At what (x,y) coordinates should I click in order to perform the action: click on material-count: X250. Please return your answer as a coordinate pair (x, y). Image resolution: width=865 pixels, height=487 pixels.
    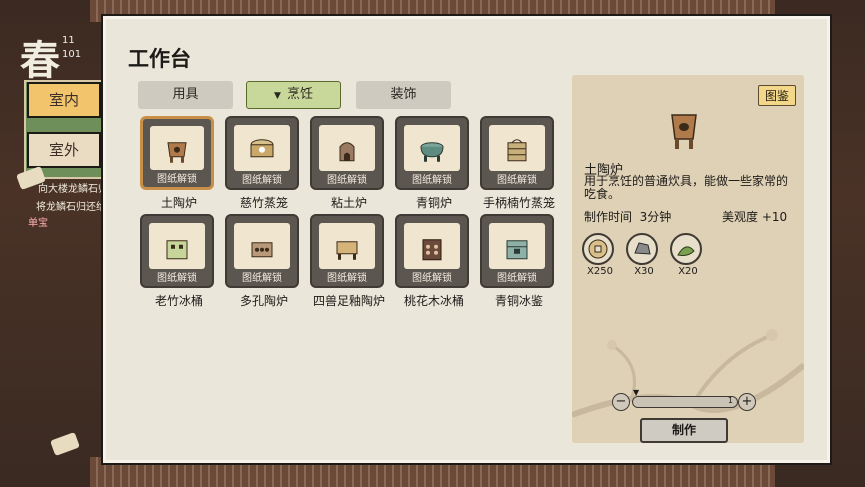
    Looking at the image, I should click on (600, 271).